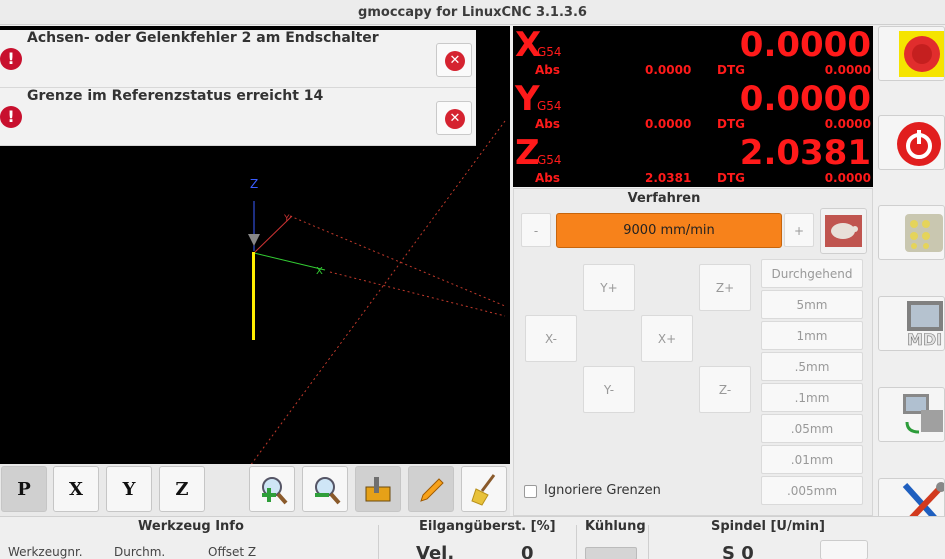  I want to click on view-p-icon: P, so click(24, 489).